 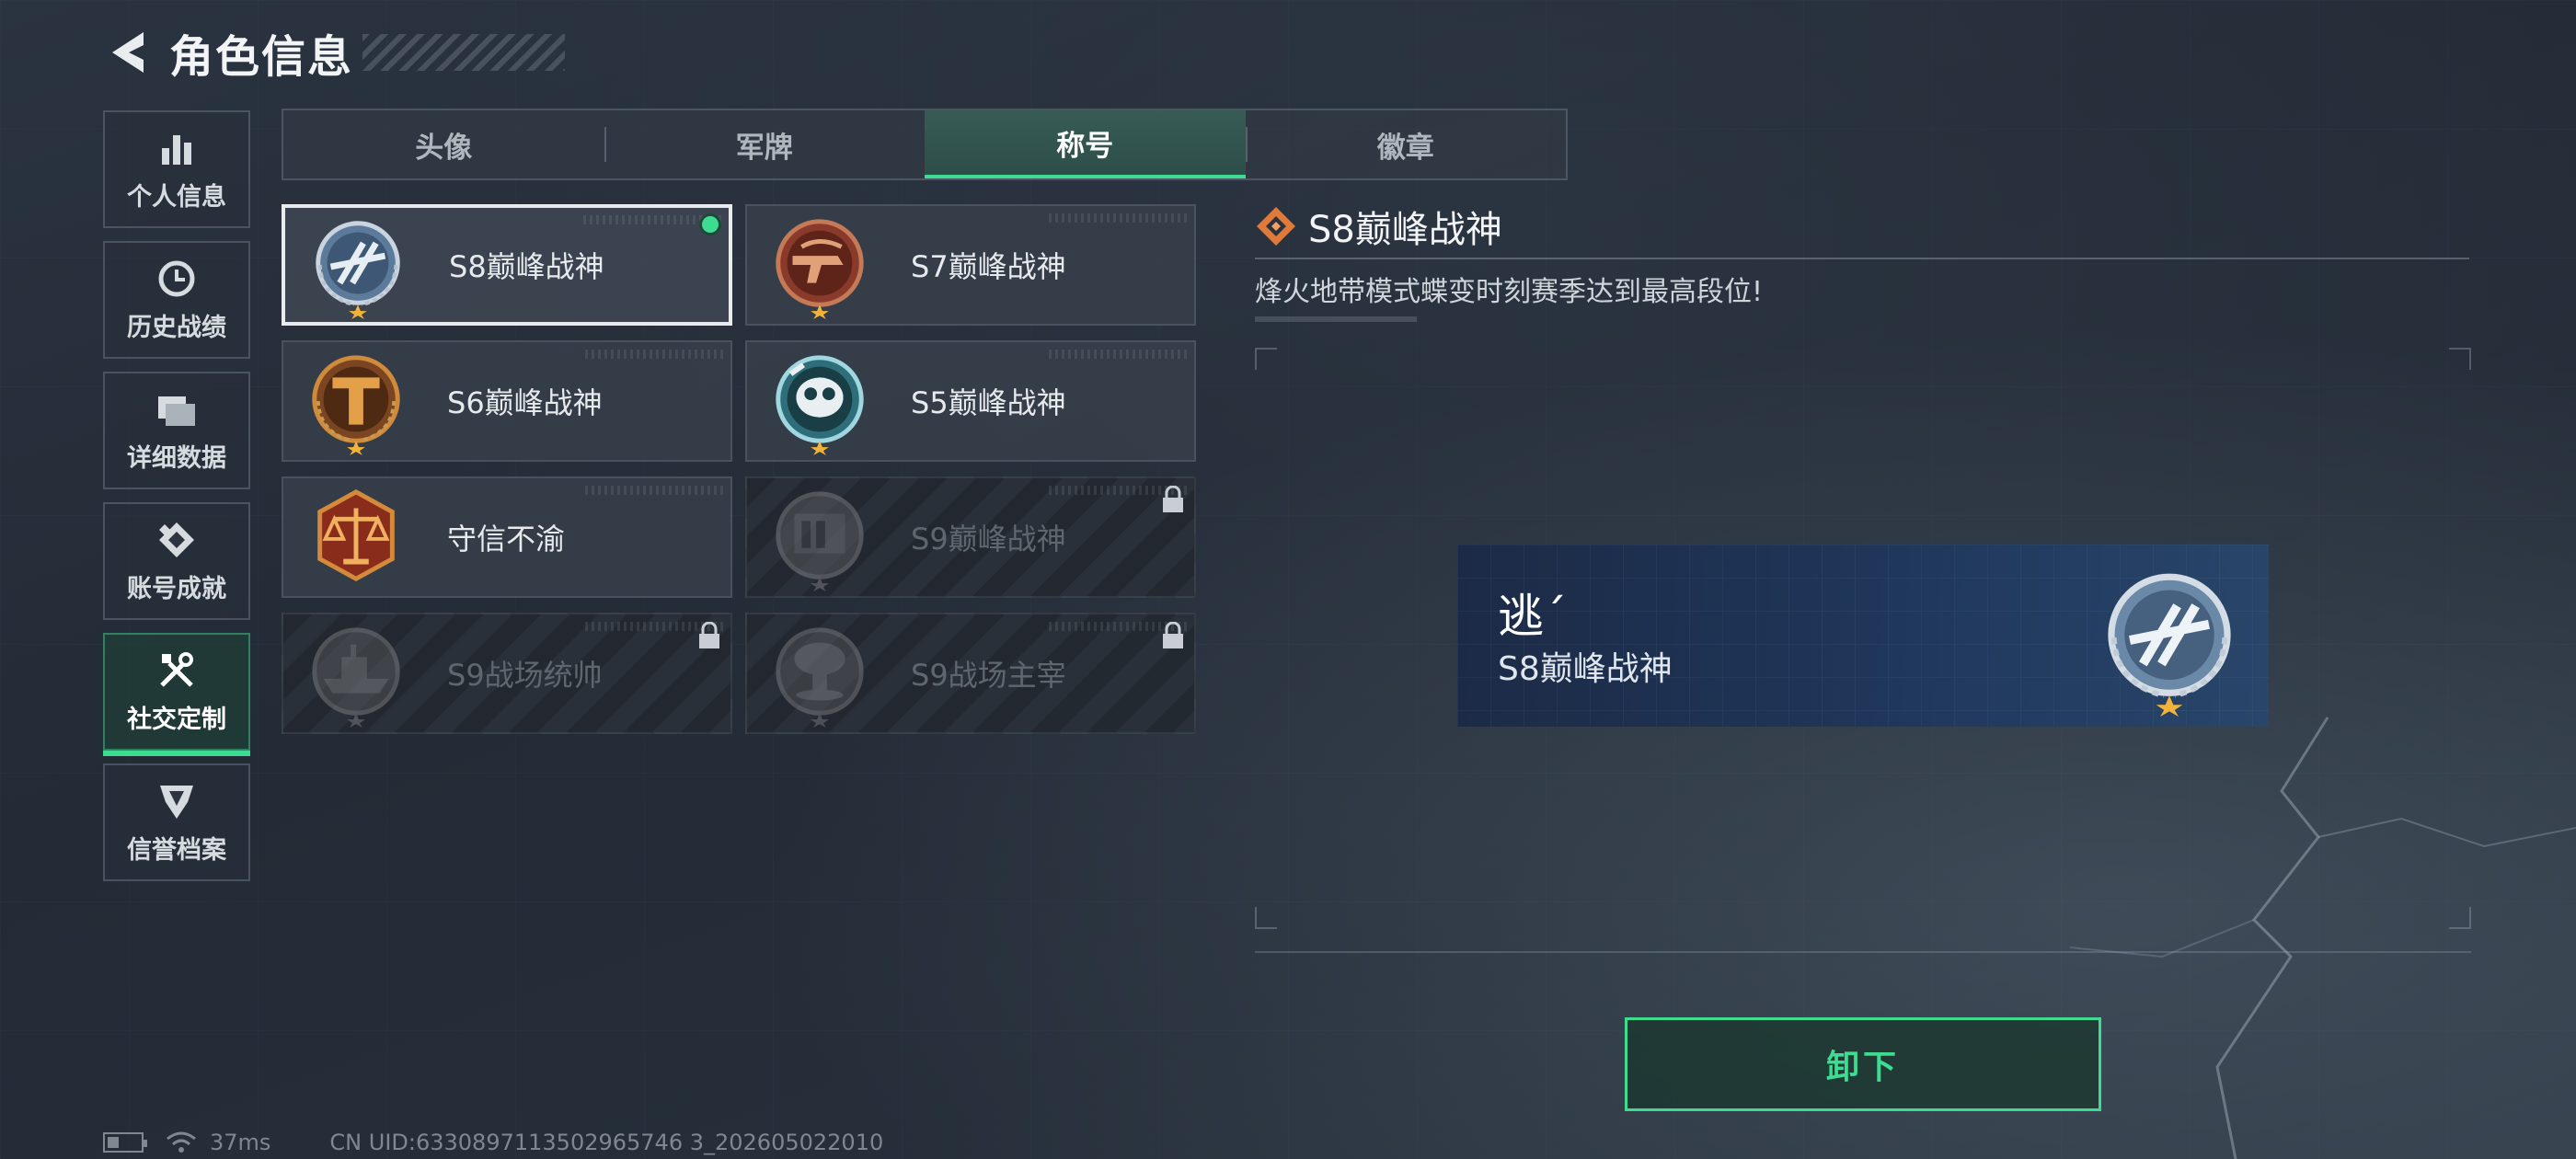 What do you see at coordinates (176, 279) in the screenshot?
I see `clock-icon` at bounding box center [176, 279].